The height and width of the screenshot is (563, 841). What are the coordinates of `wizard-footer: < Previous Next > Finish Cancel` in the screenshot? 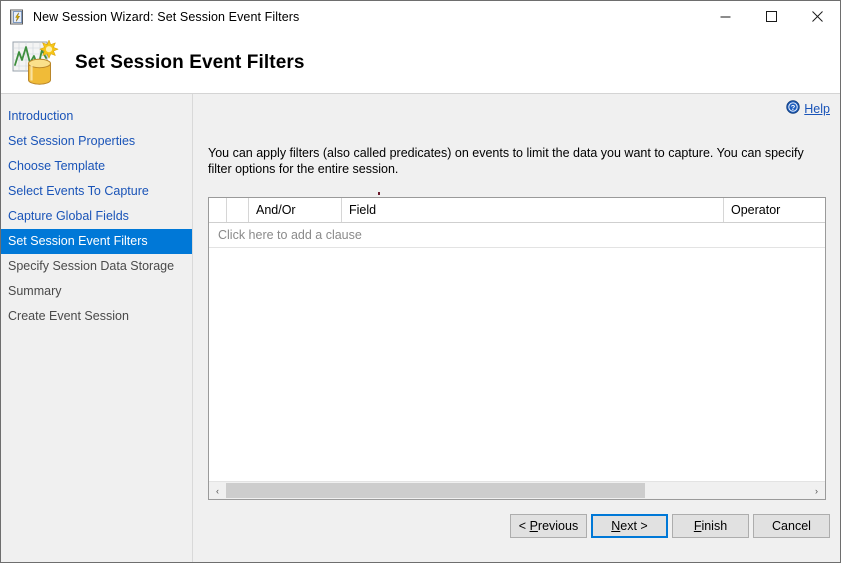 It's located at (420, 533).